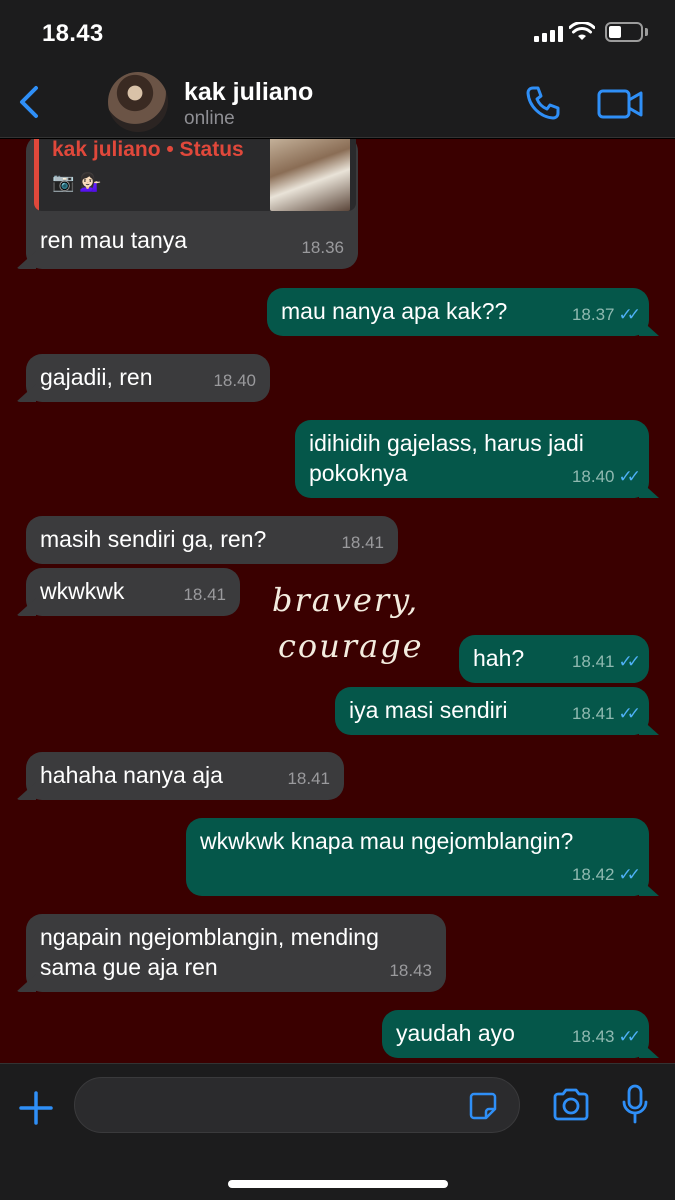 Image resolution: width=675 pixels, height=1200 pixels. What do you see at coordinates (620, 104) in the screenshot?
I see `video-camera-icon` at bounding box center [620, 104].